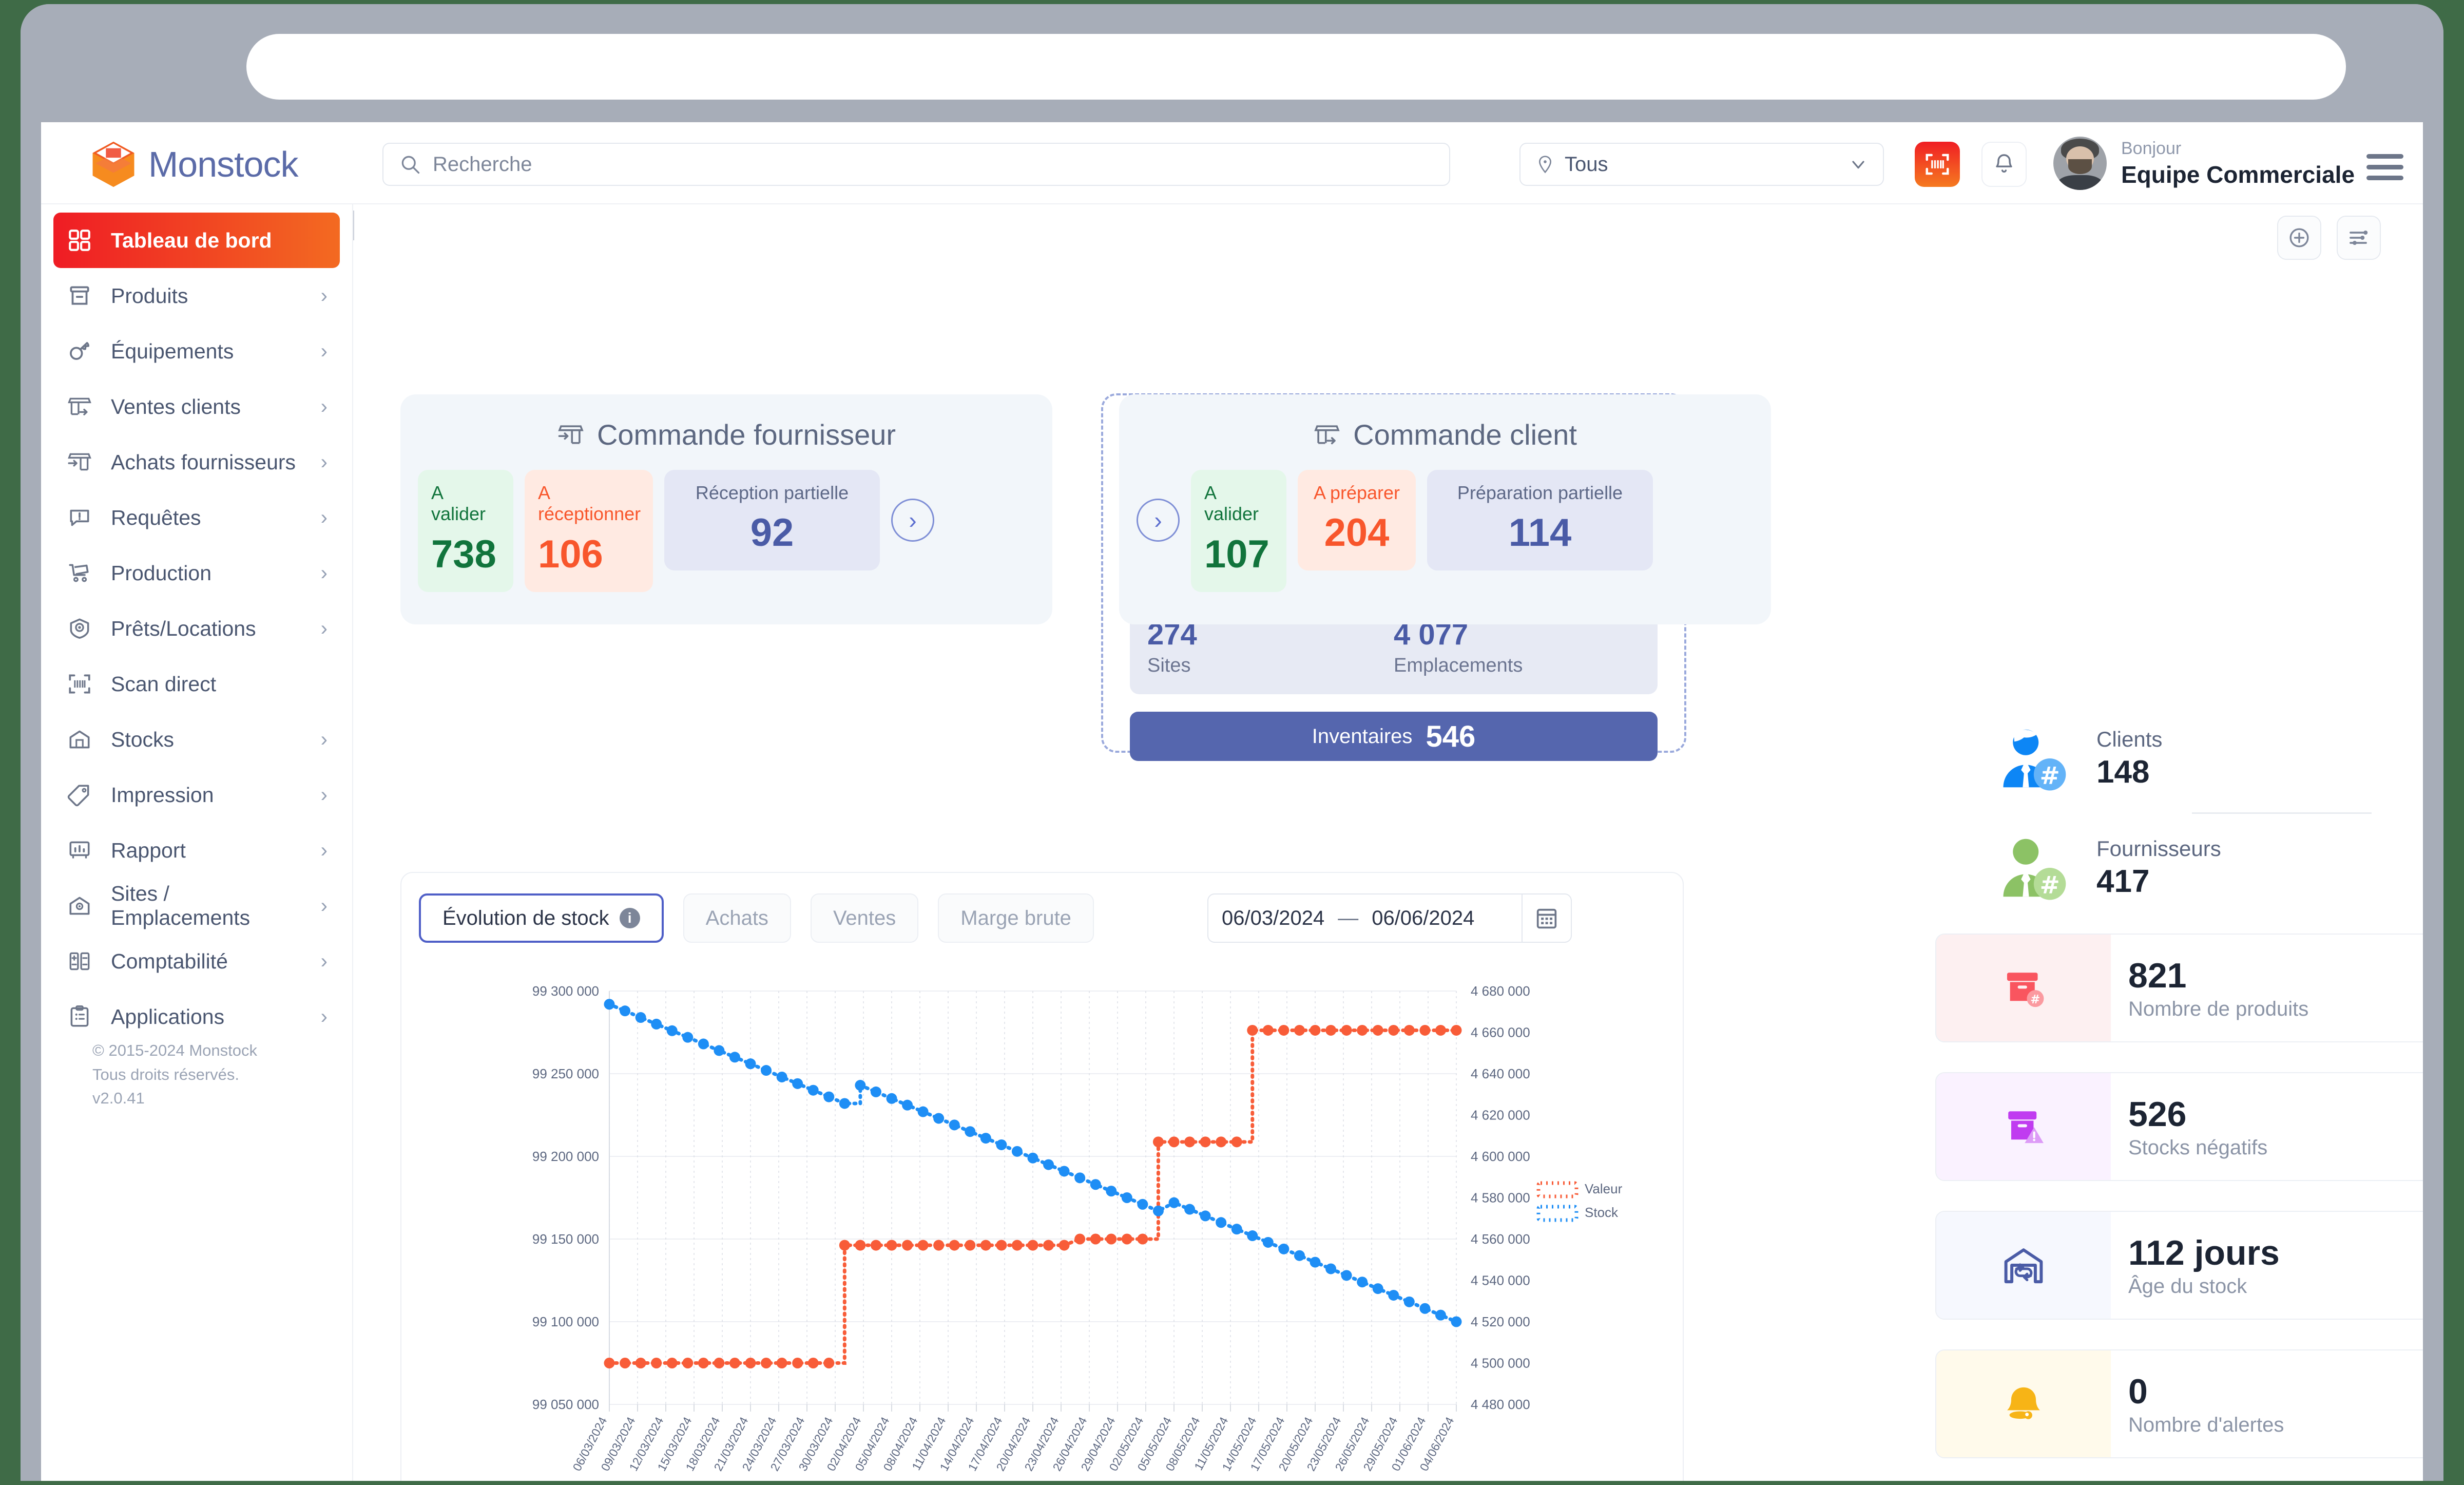 The width and height of the screenshot is (2464, 1485). I want to click on kpi-sites: 274 Sites, so click(1270, 647).